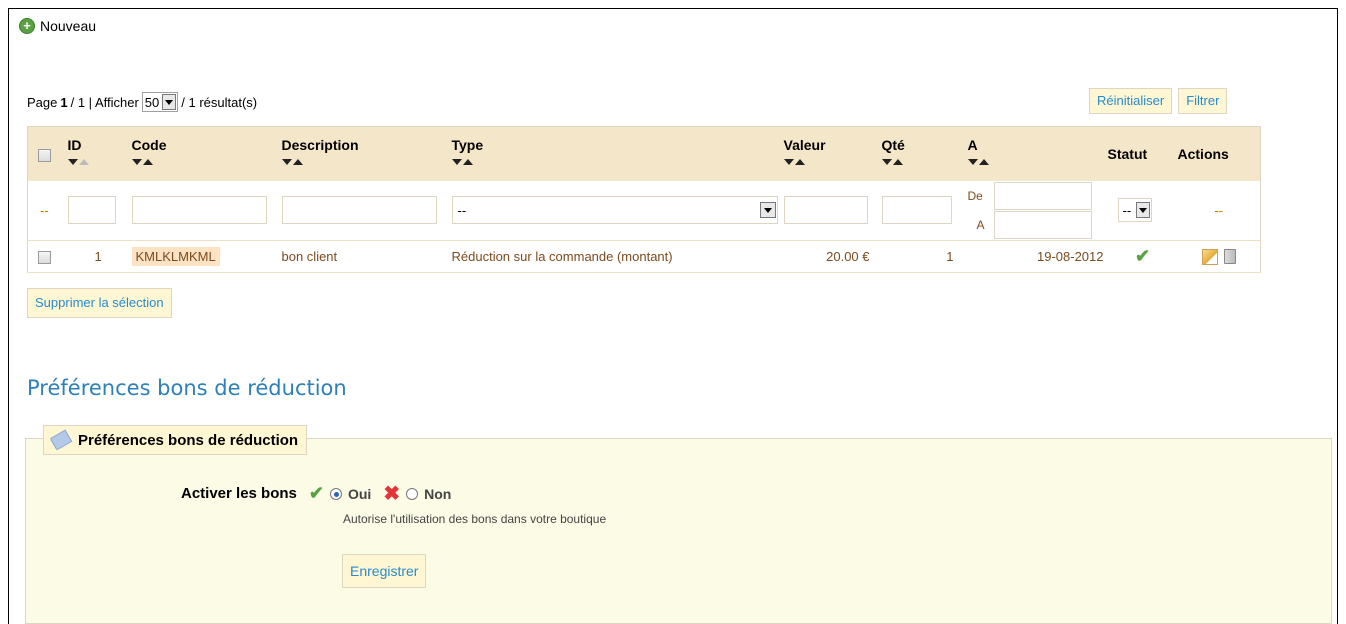  I want to click on reset-button: Réinitialiser, so click(1131, 101).